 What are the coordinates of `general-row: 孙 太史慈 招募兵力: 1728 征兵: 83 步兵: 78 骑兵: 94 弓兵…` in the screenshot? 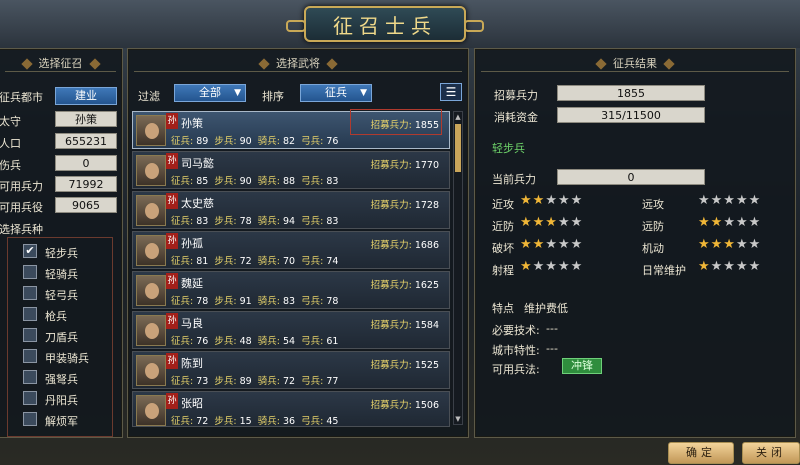 It's located at (291, 210).